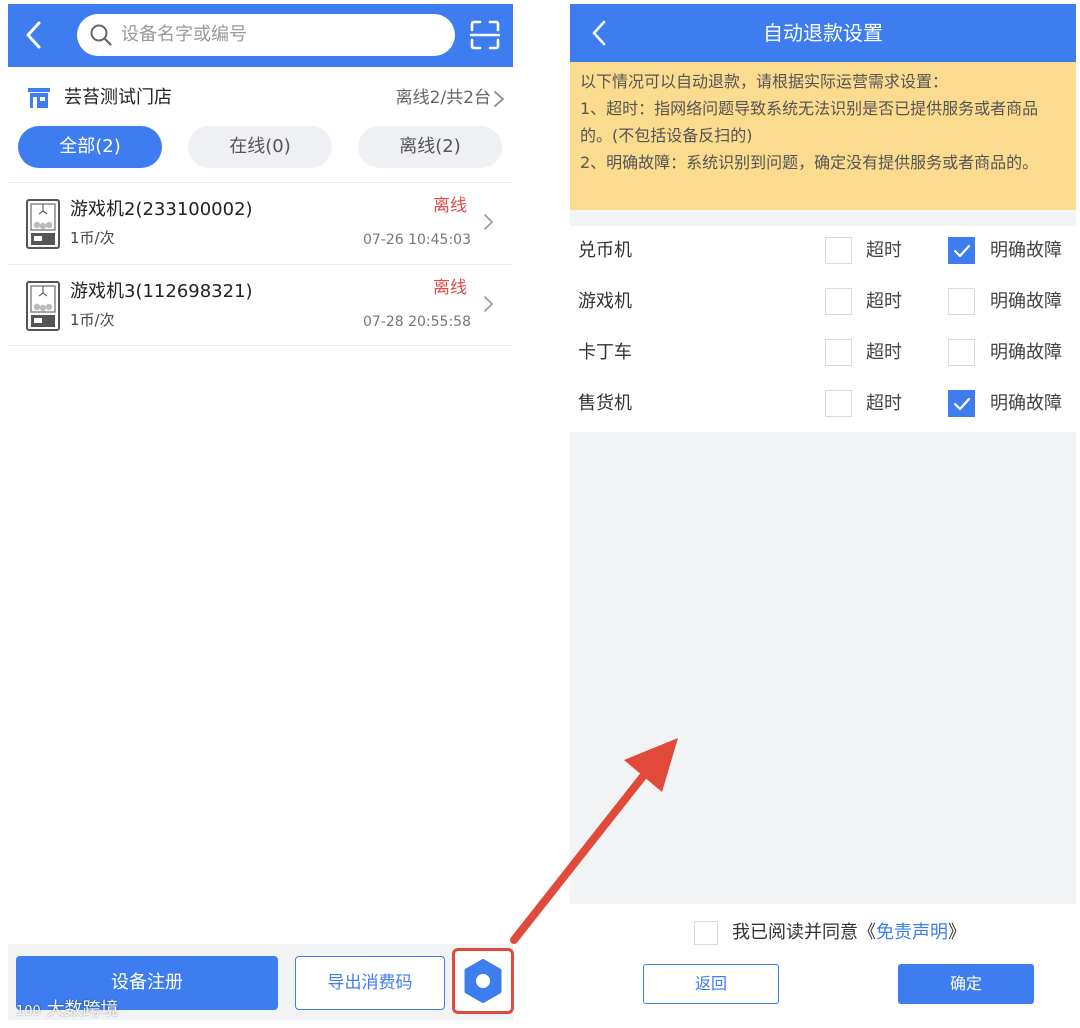 The height and width of the screenshot is (1028, 1080). I want to click on agree-text-group: 我已阅读并同意《免责声明》, so click(849, 933).